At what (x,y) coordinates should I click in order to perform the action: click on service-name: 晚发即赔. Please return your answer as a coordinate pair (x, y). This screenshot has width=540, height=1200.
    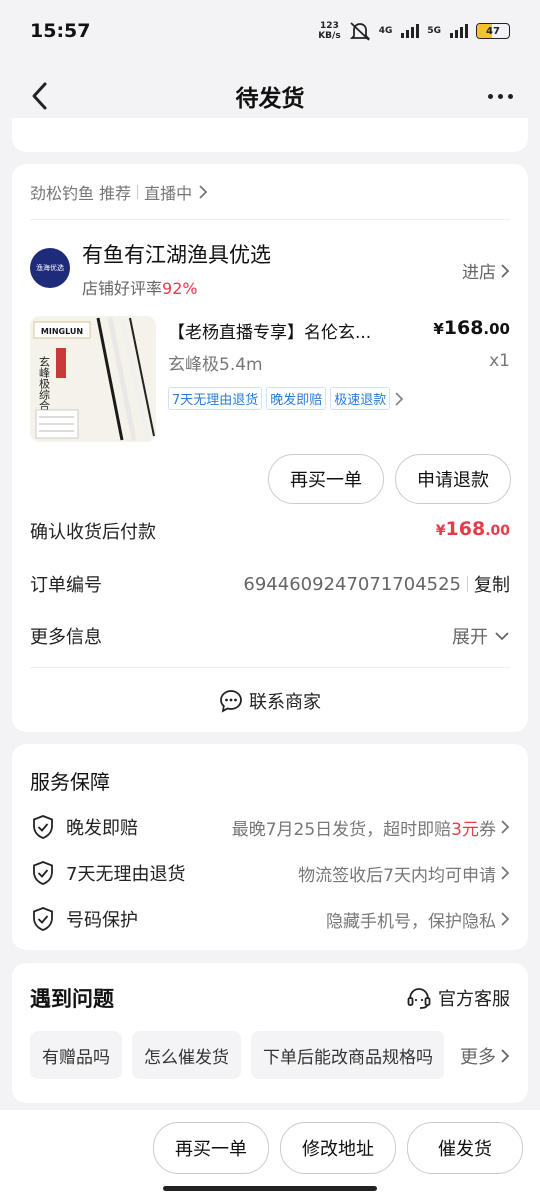
    Looking at the image, I should click on (102, 828).